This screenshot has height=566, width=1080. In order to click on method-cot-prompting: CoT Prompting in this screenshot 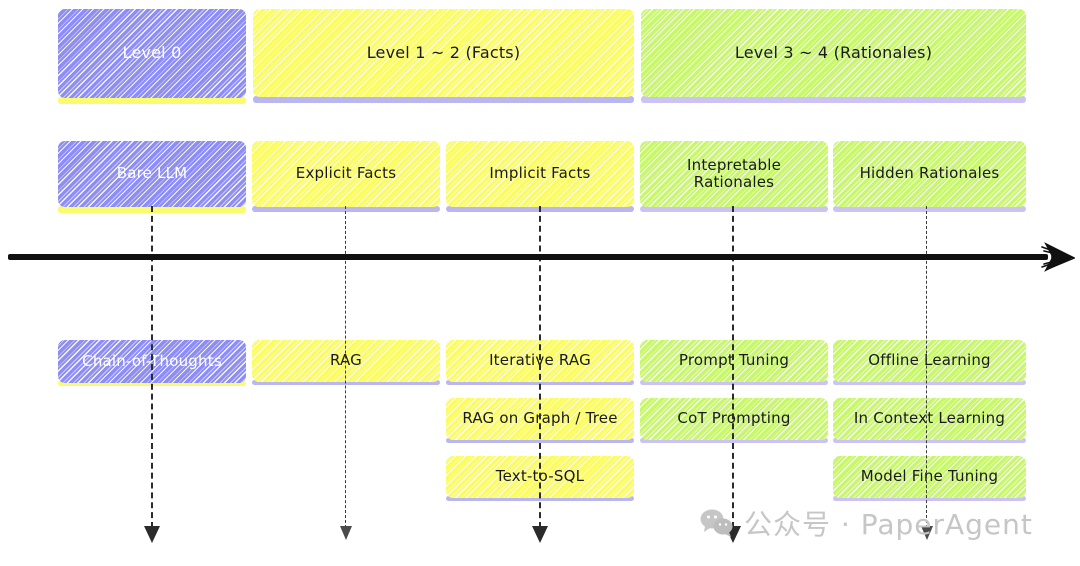, I will do `click(734, 419)`.